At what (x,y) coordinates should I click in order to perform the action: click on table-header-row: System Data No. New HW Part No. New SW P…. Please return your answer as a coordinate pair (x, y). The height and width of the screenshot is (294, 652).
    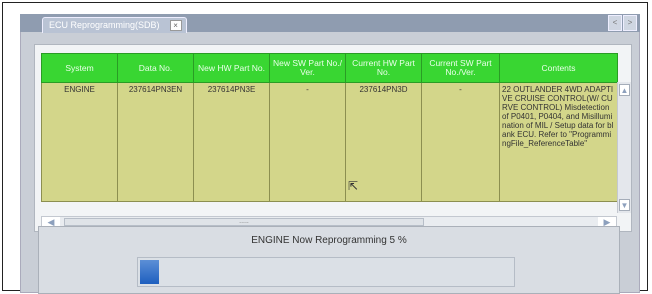
    Looking at the image, I should click on (329, 68).